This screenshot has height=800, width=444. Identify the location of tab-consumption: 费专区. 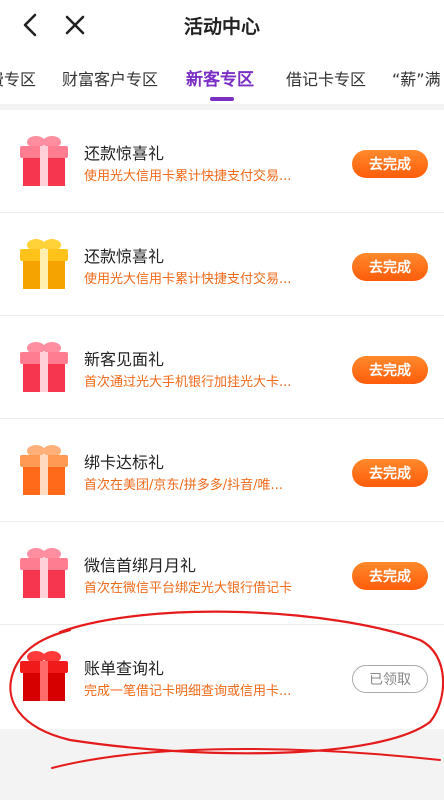
(18, 78).